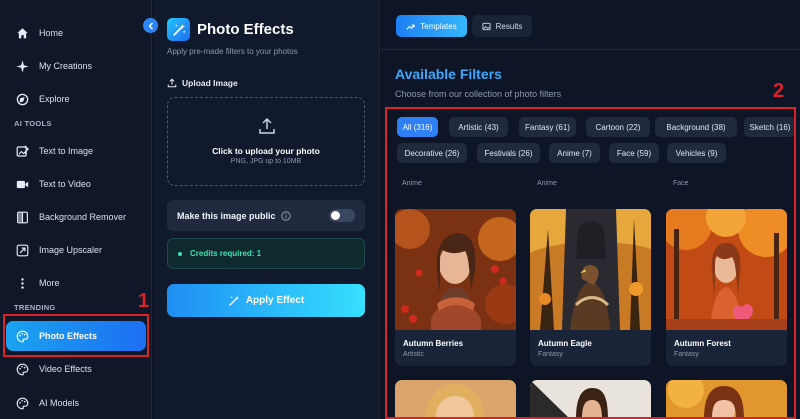 The image size is (800, 419). I want to click on sidebar-item-home: Home, so click(76, 33).